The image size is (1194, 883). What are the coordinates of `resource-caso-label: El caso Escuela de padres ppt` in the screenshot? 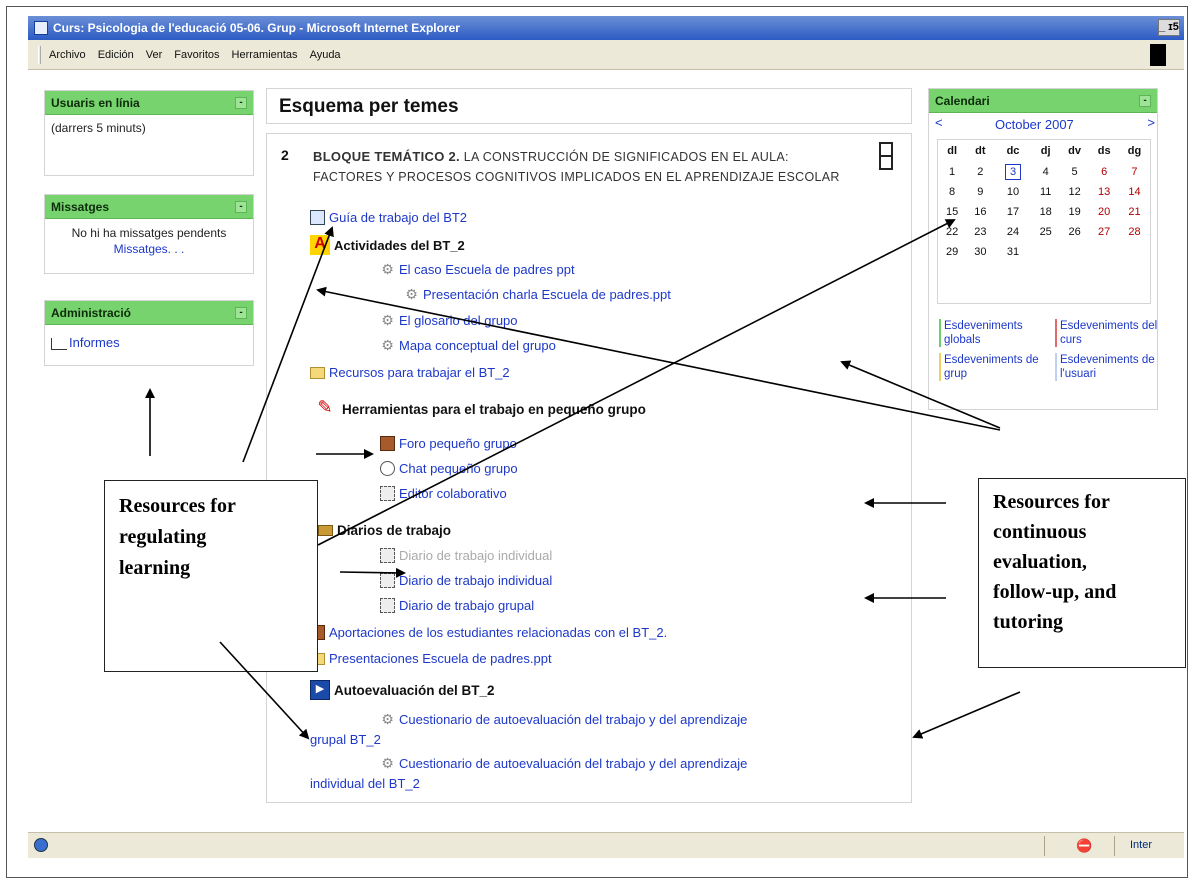 It's located at (487, 269).